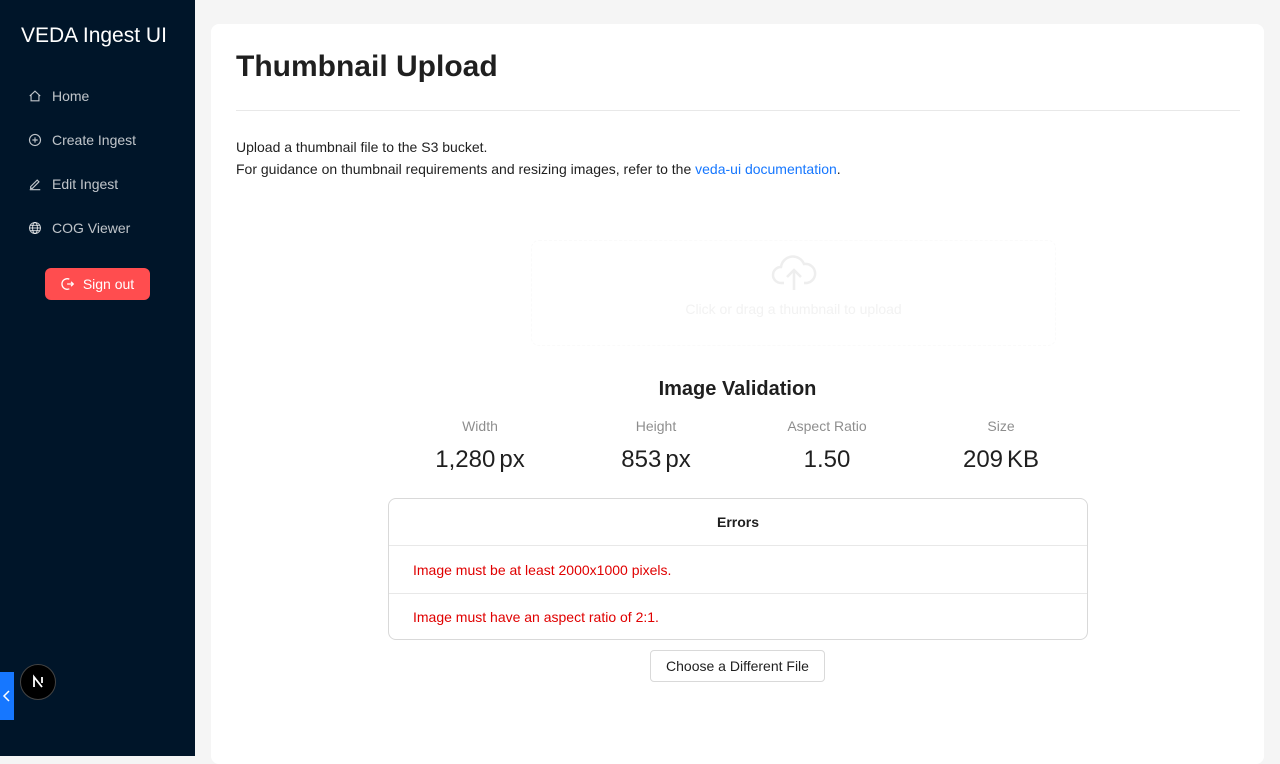 The image size is (1280, 764). Describe the element at coordinates (35, 140) in the screenshot. I see `plus-circle-icon` at that location.